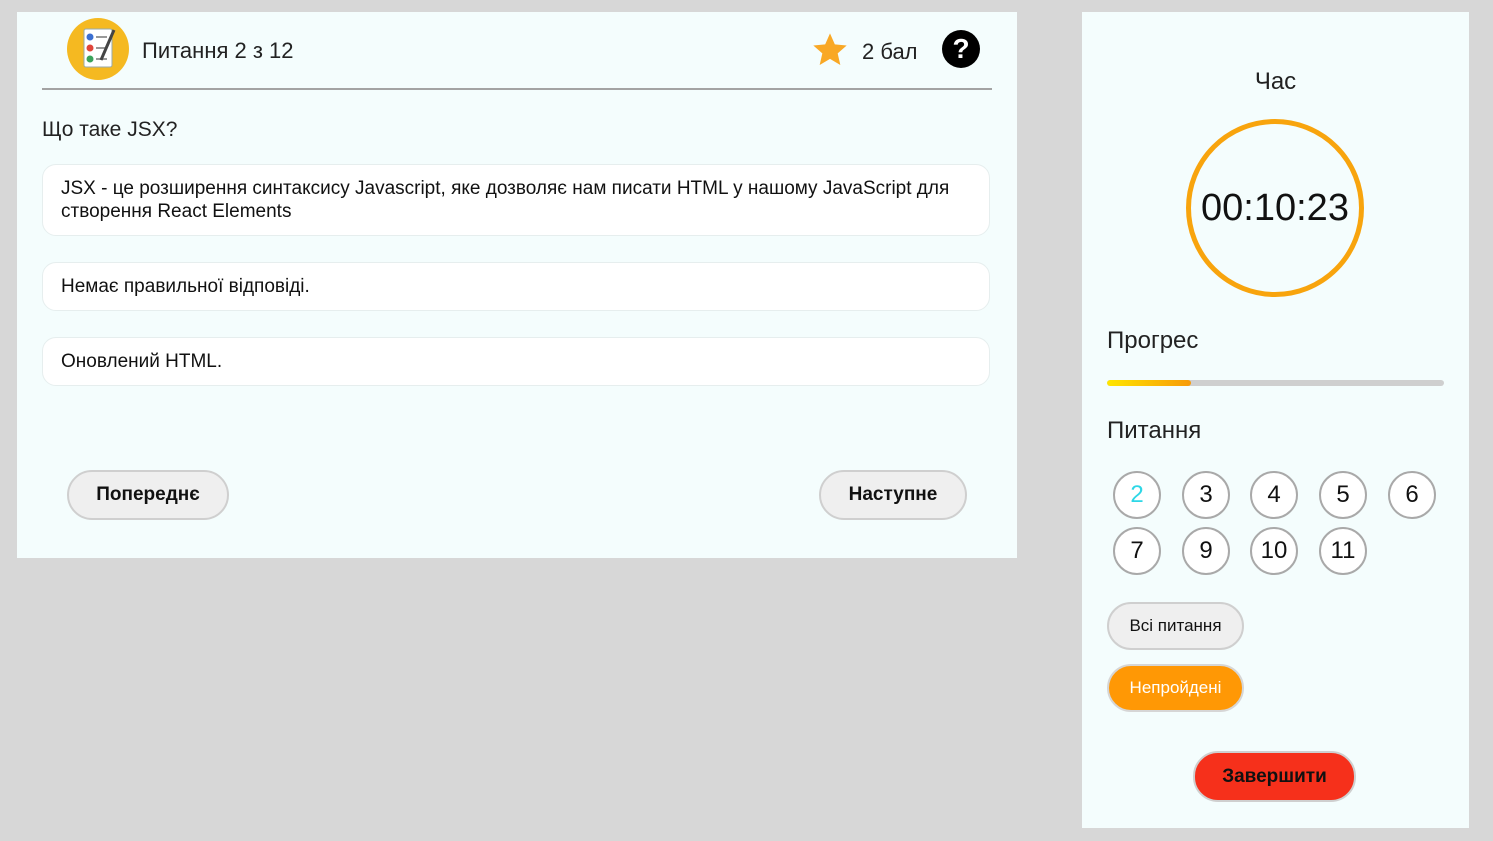  Describe the element at coordinates (148, 495) in the screenshot. I see `previous-button: Попереднє` at that location.